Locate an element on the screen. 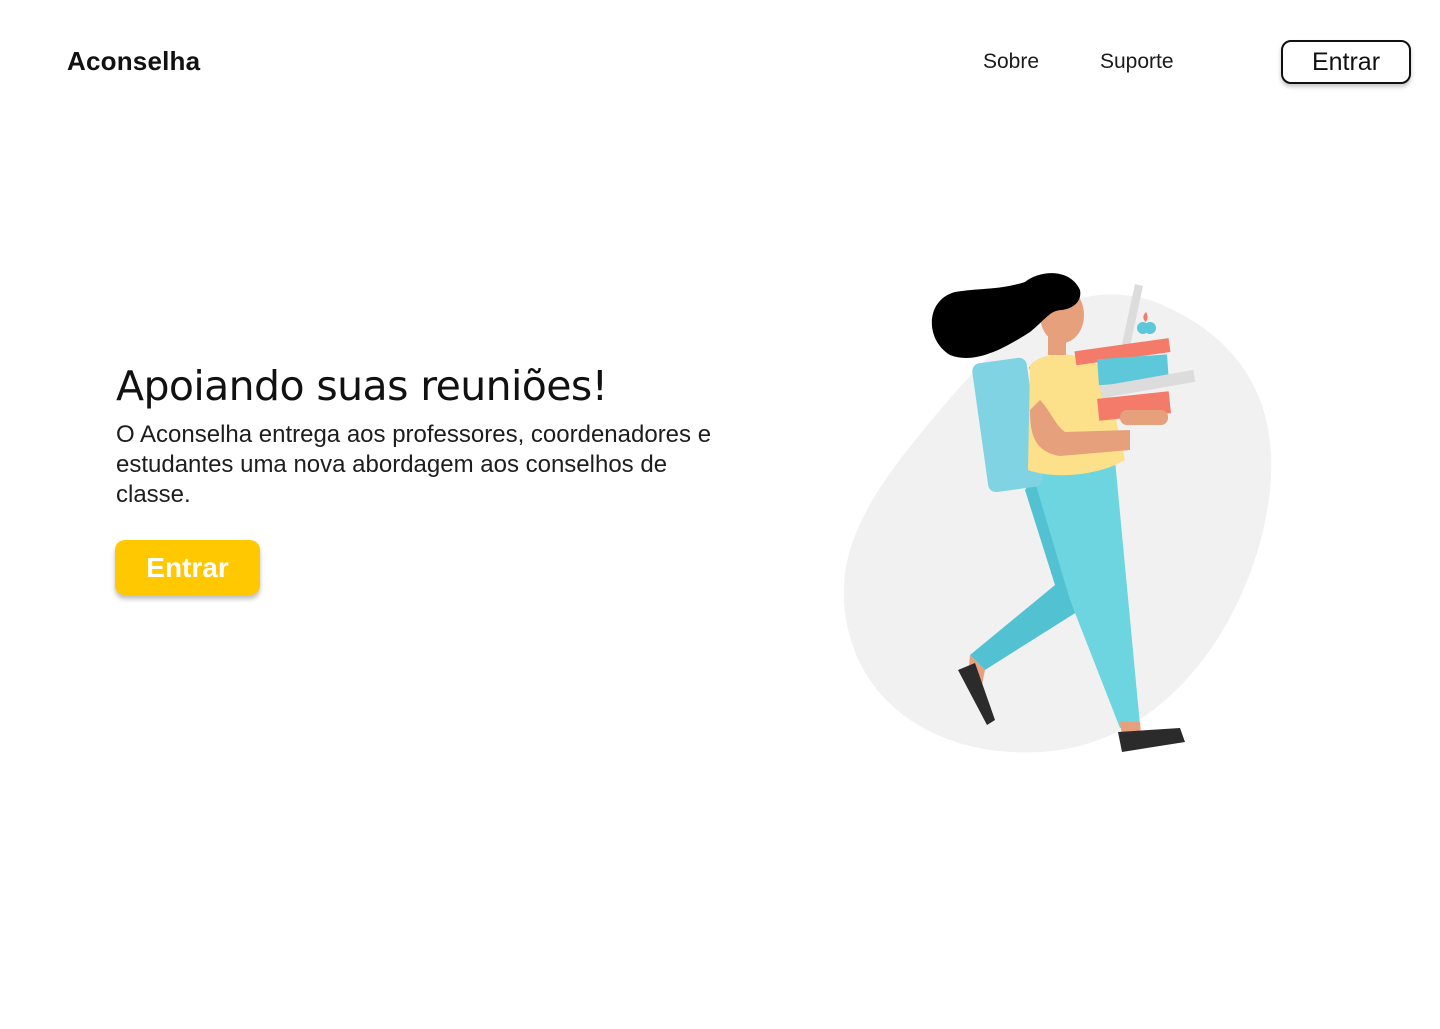 The image size is (1440, 1029). nav-link-support: Suporte is located at coordinates (1137, 62).